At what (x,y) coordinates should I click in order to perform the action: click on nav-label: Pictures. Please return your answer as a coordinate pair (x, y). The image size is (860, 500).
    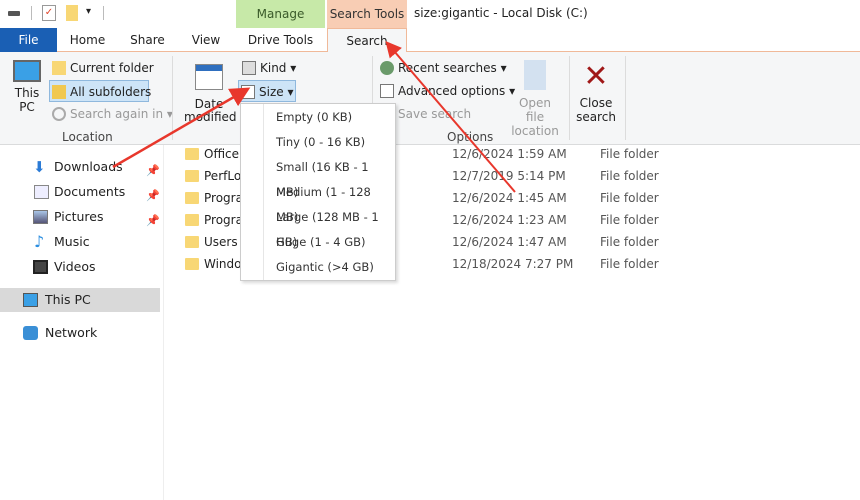
    Looking at the image, I should click on (79, 216).